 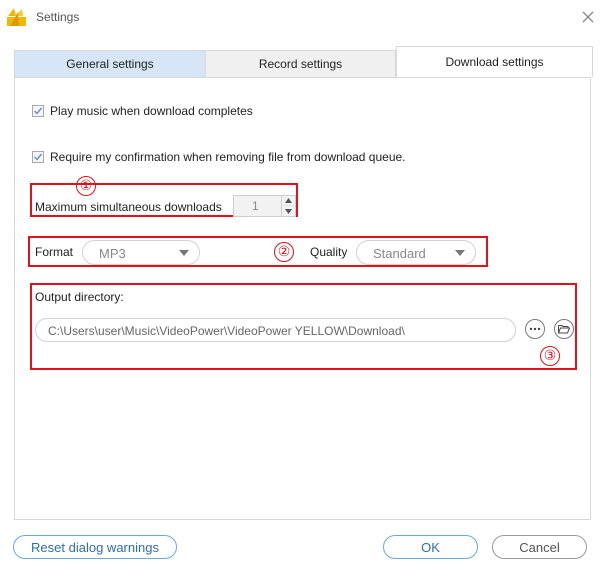 I want to click on spin-down-button, so click(x=288, y=211).